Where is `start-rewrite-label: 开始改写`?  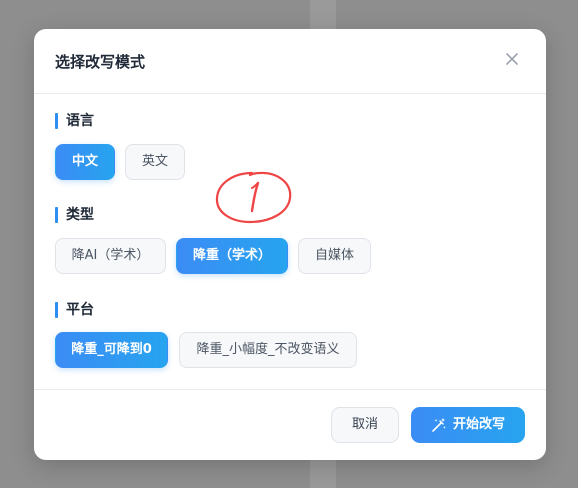
start-rewrite-label: 开始改写 is located at coordinates (479, 424).